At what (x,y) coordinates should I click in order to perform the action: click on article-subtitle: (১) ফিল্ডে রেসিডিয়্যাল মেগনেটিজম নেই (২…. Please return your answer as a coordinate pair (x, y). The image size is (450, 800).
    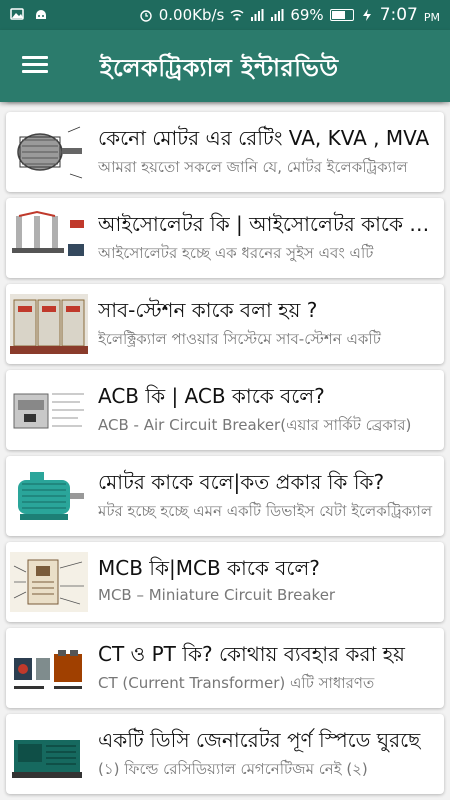
    Looking at the image, I should click on (233, 769).